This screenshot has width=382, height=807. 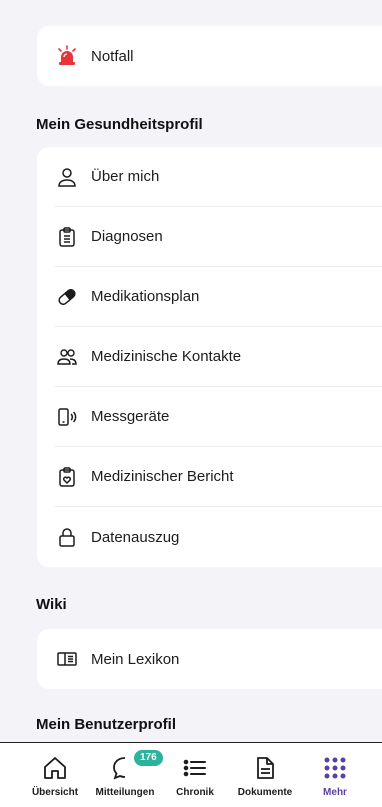 What do you see at coordinates (125, 176) in the screenshot?
I see `menu-item-label: Über mich` at bounding box center [125, 176].